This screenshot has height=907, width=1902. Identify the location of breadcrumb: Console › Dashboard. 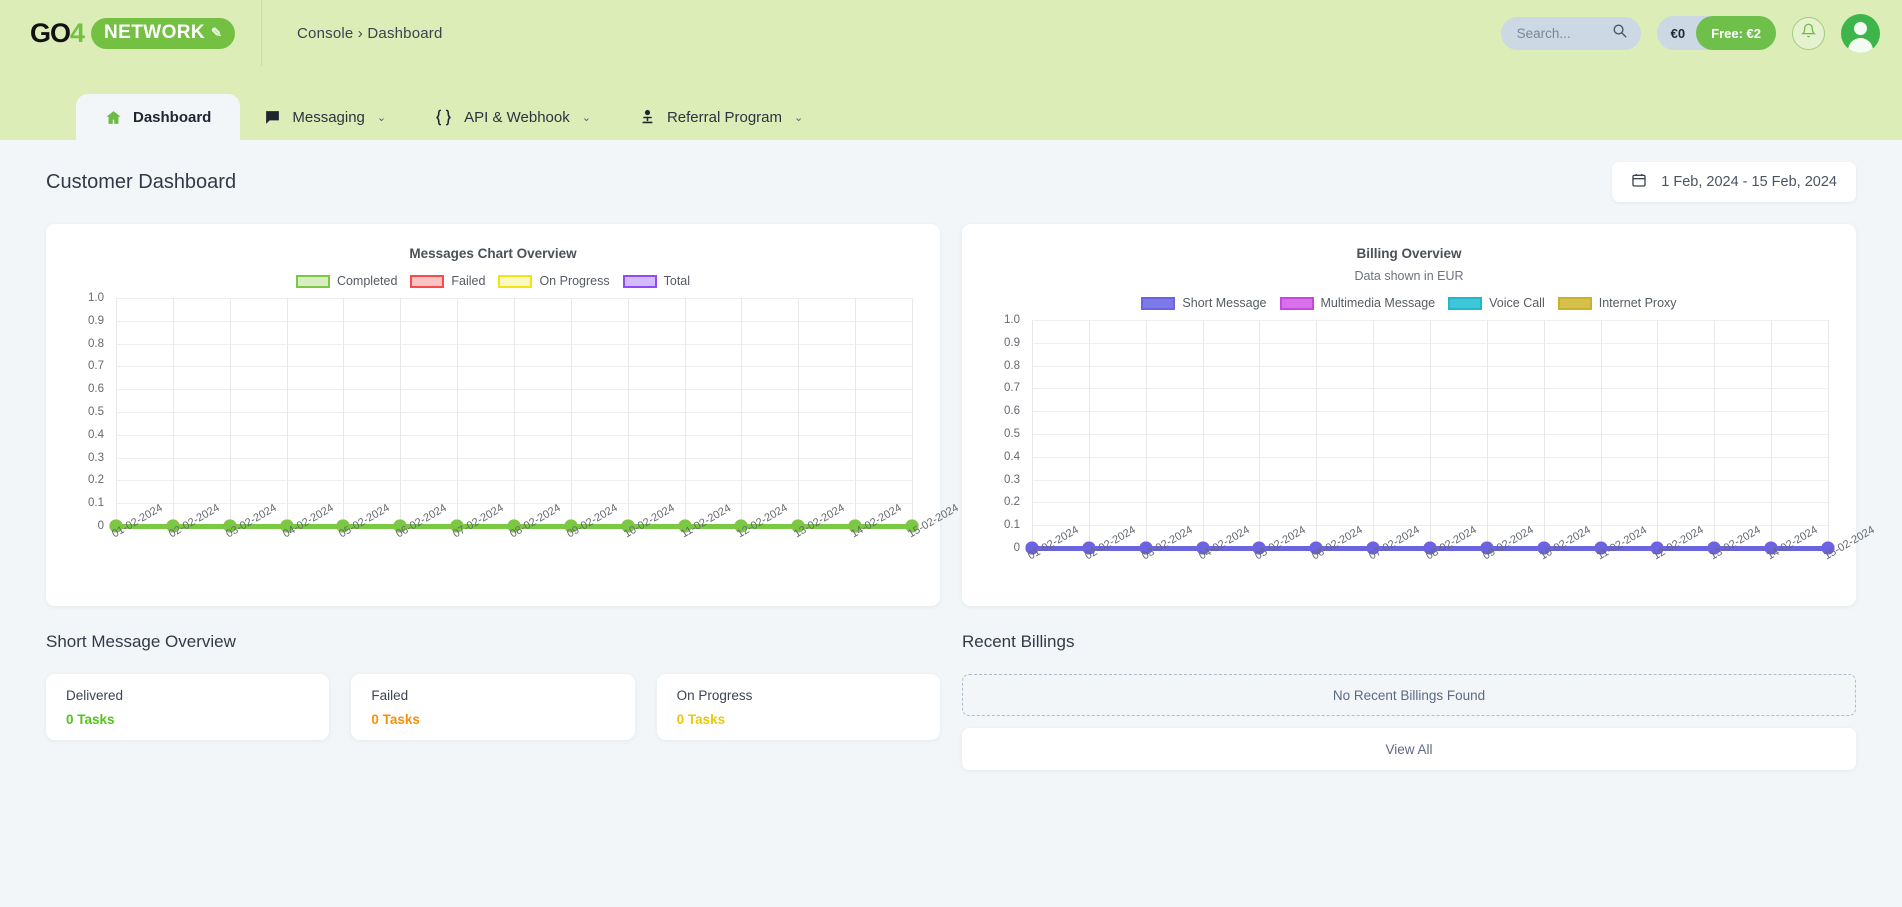
(370, 33).